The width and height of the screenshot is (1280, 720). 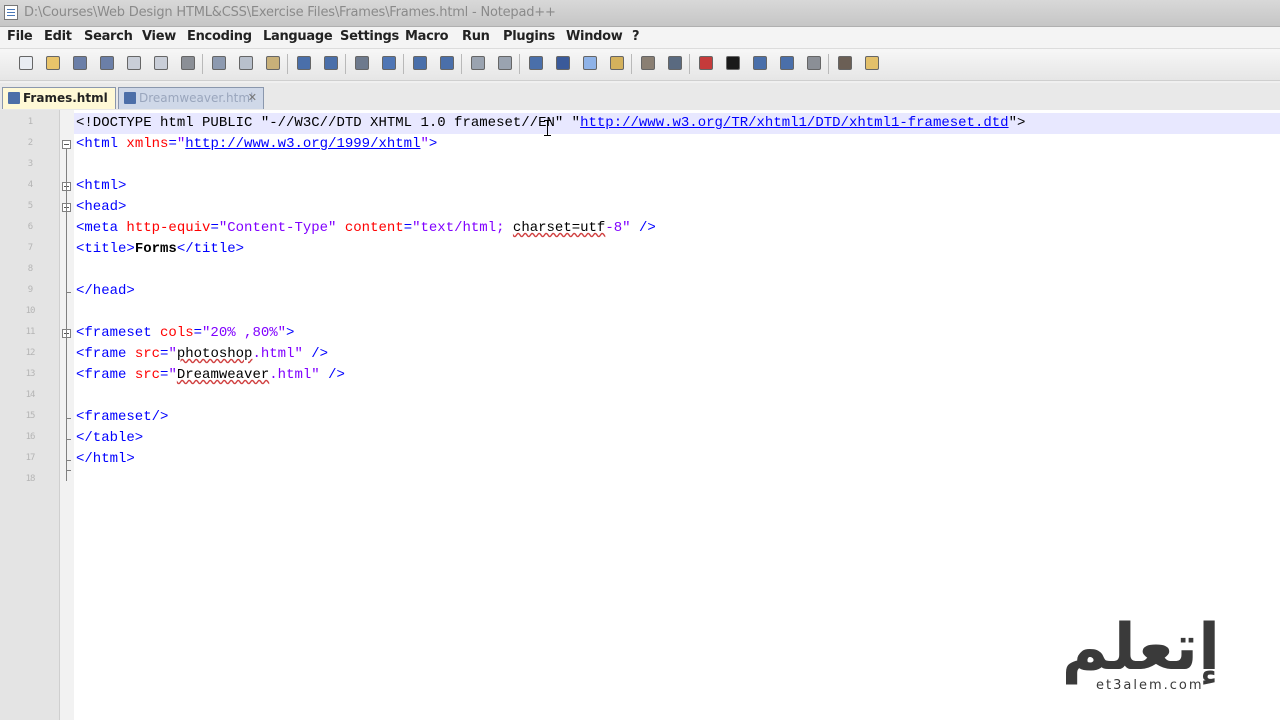 I want to click on fold-toggle-icon, so click(x=66, y=144).